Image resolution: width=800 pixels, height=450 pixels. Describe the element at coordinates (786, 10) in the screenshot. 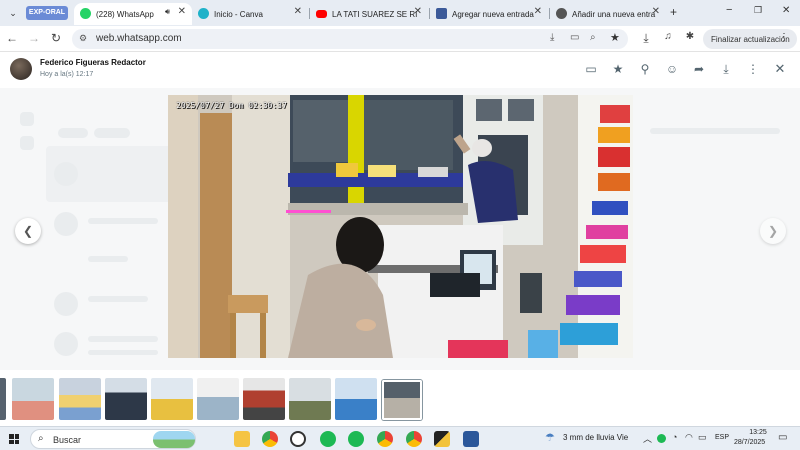

I see `close-window-button: ✕` at that location.